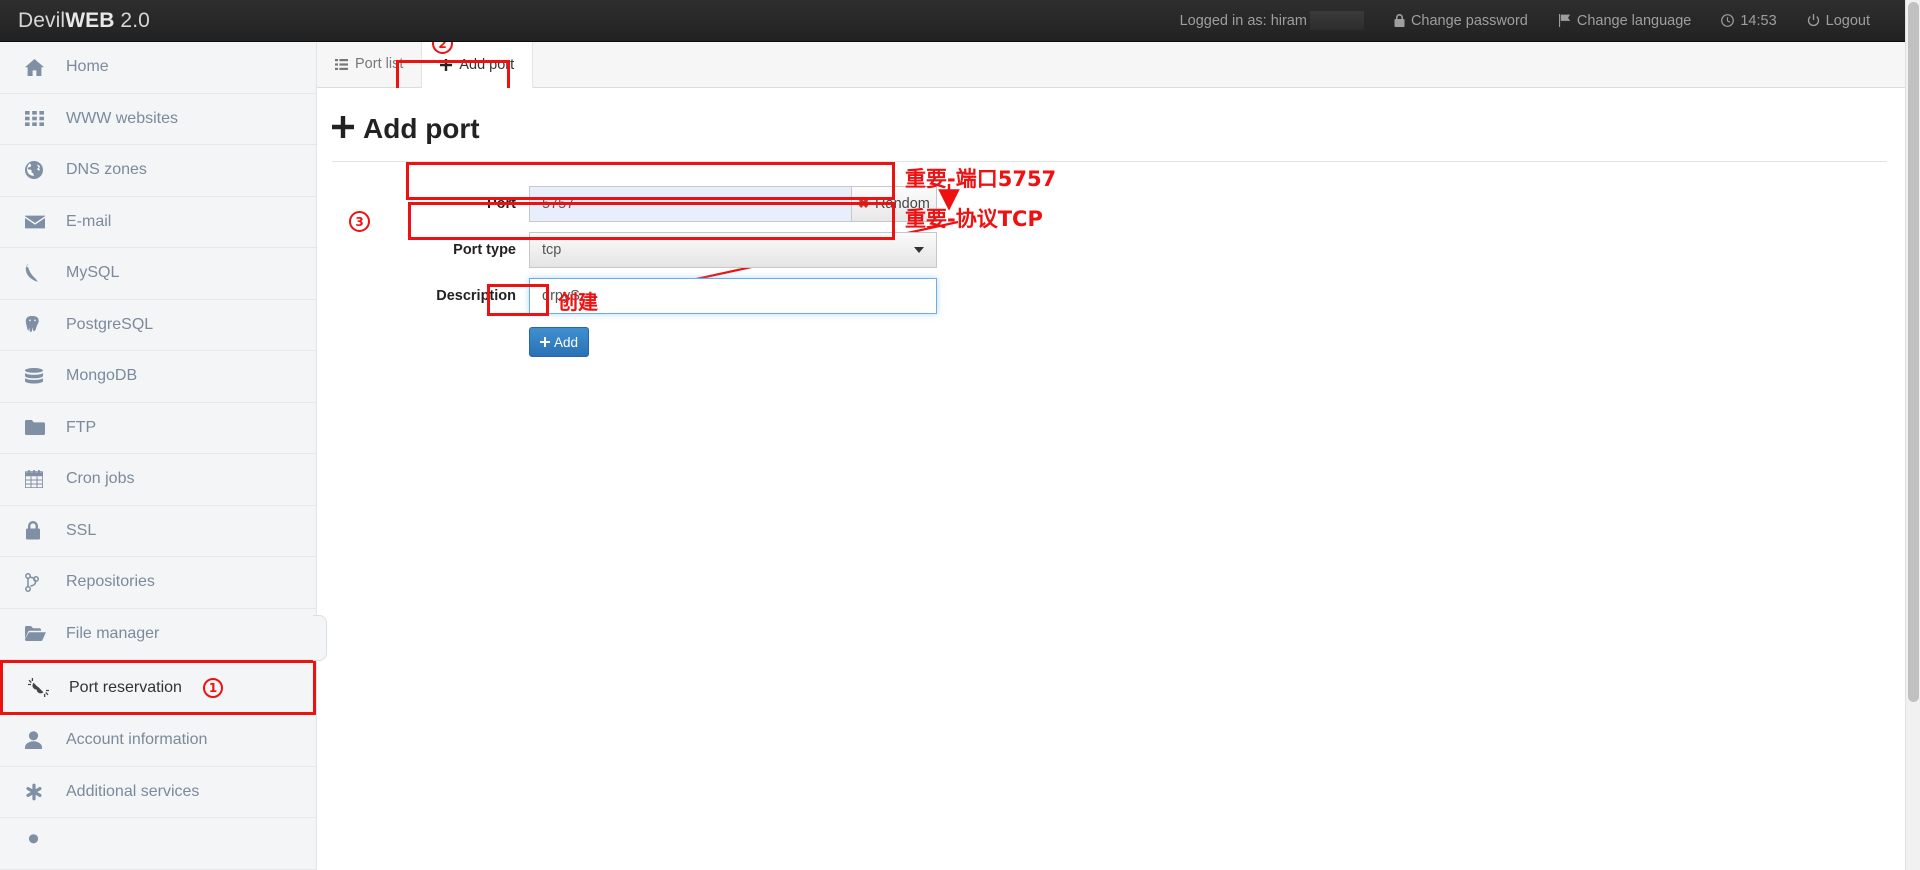 This screenshot has width=1920, height=870. I want to click on change-language-label: Change language, so click(1634, 20).